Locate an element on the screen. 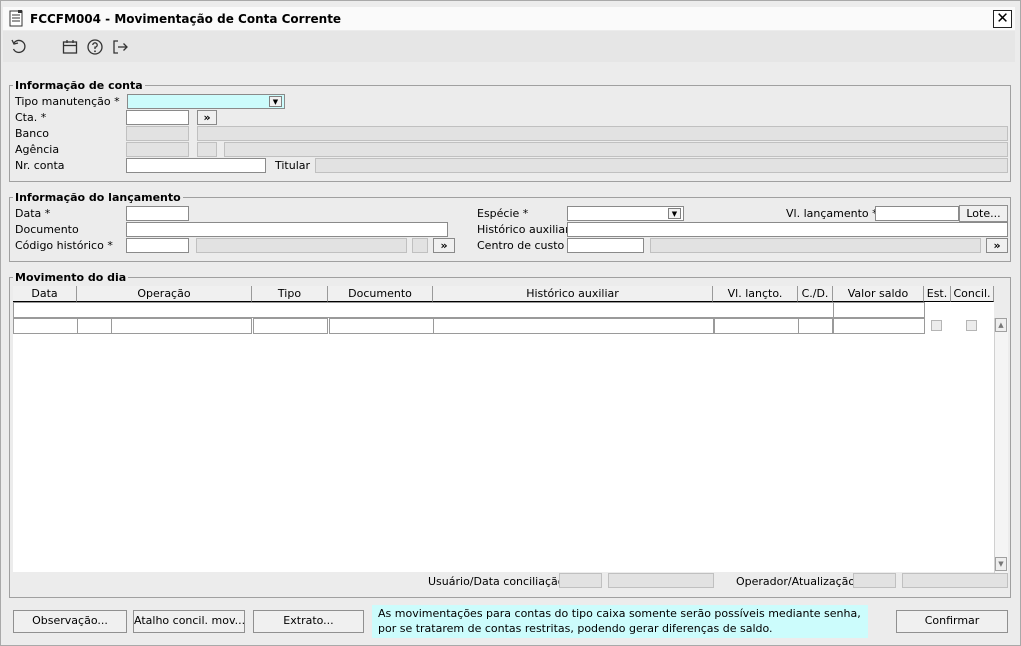 The height and width of the screenshot is (646, 1021). grid-scrollbar is located at coordinates (1001, 446).